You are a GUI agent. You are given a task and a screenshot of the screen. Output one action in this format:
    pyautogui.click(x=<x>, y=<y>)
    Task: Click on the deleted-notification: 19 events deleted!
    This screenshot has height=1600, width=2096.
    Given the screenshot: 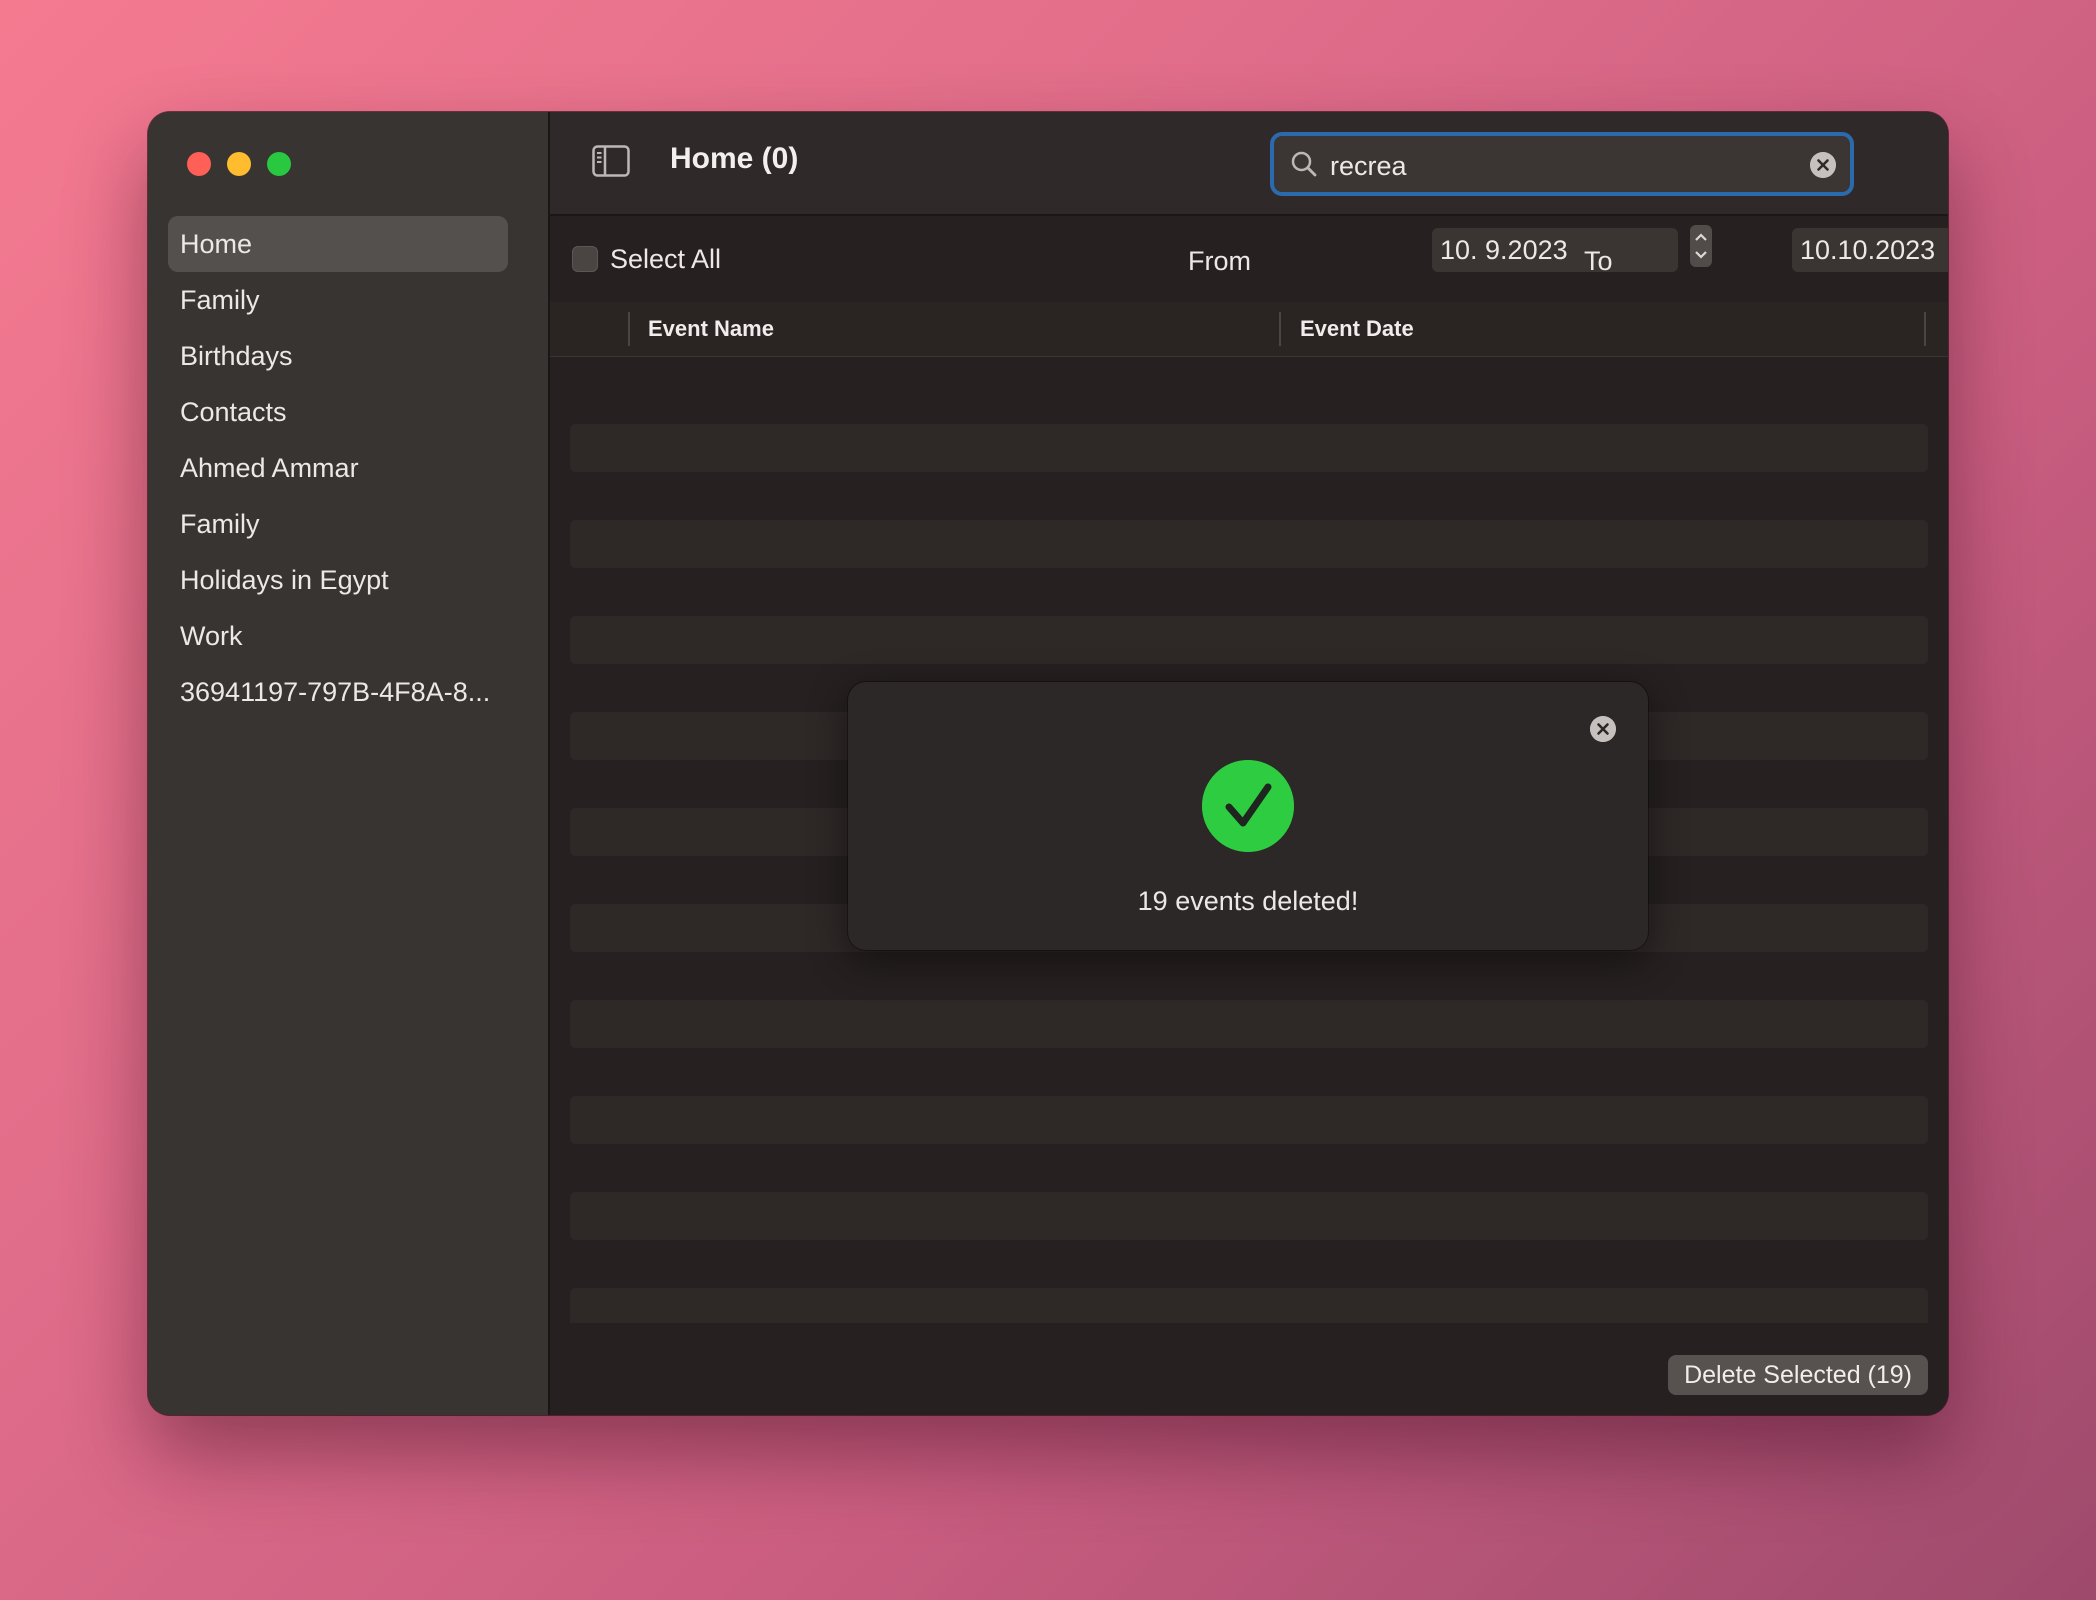 What is the action you would take?
    pyautogui.click(x=1248, y=816)
    